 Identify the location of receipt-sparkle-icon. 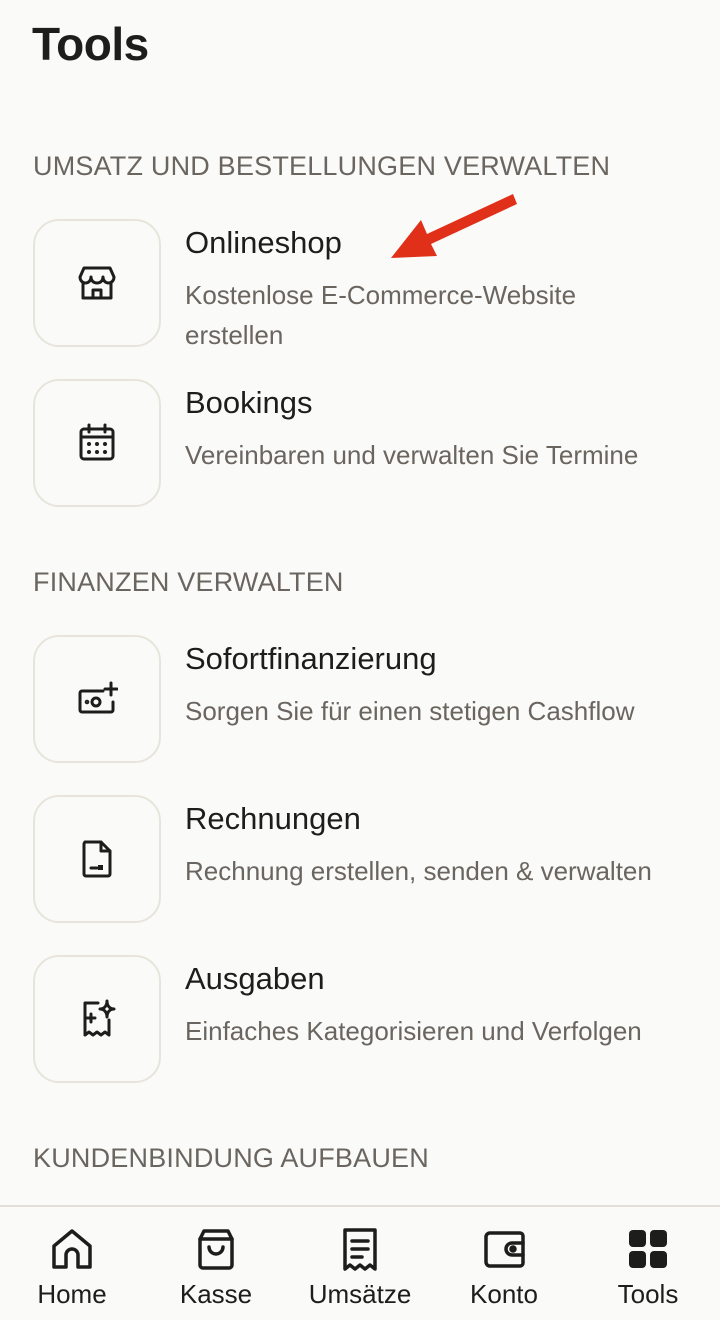
(99, 1018).